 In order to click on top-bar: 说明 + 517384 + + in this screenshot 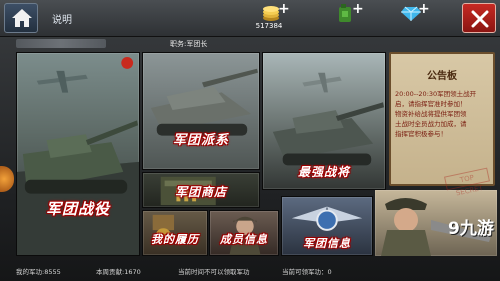, I will do `click(250, 18)`.